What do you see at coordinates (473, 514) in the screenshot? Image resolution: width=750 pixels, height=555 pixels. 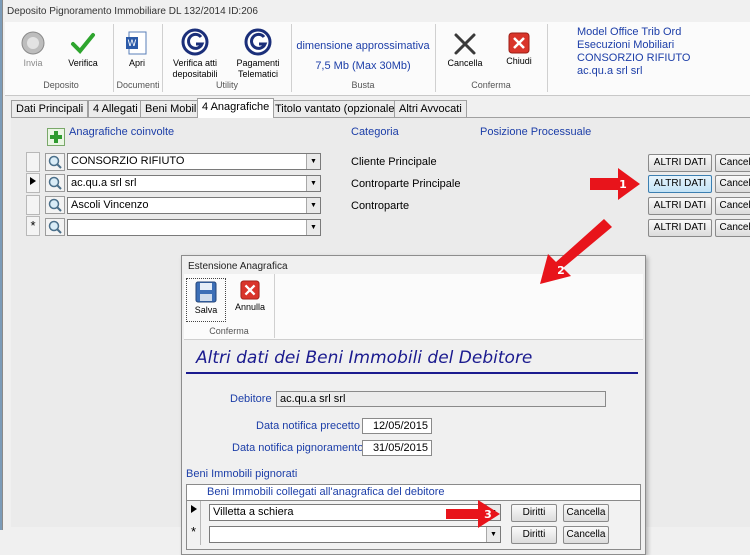 I see `annotation-arrow-3: 3` at bounding box center [473, 514].